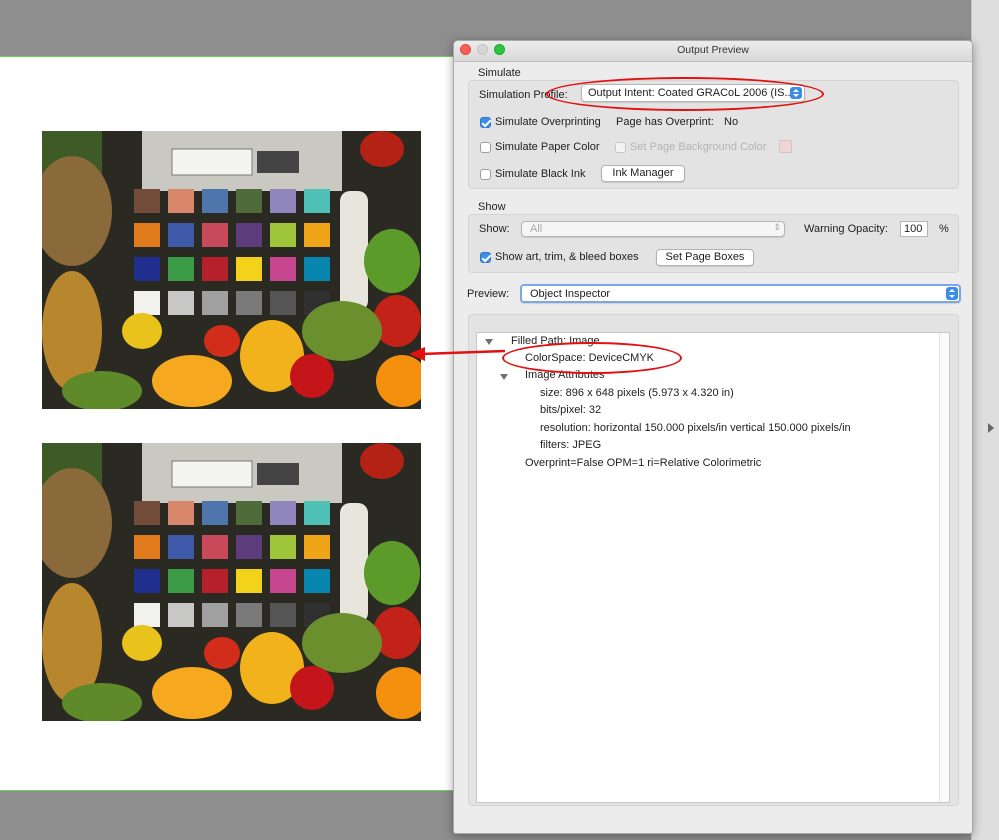  What do you see at coordinates (665, 122) in the screenshot?
I see `page-has-overprint-label: Page has Overprint:` at bounding box center [665, 122].